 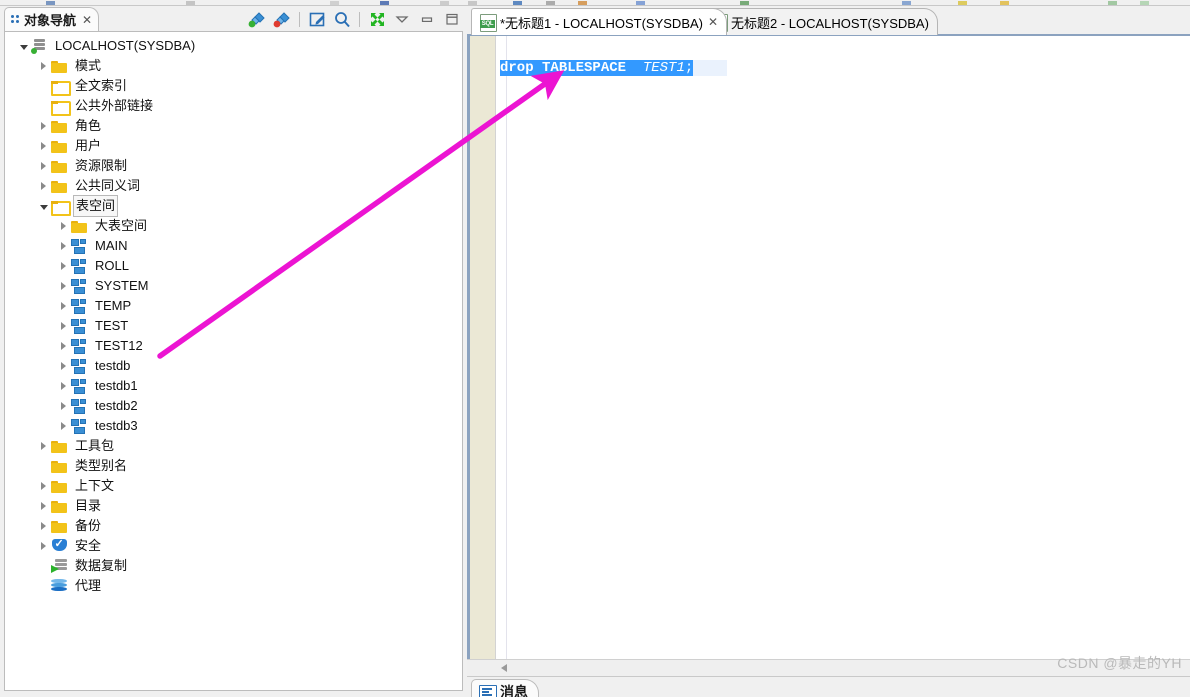 What do you see at coordinates (233, 366) in the screenshot?
I see `tree-item-testdb: testdb` at bounding box center [233, 366].